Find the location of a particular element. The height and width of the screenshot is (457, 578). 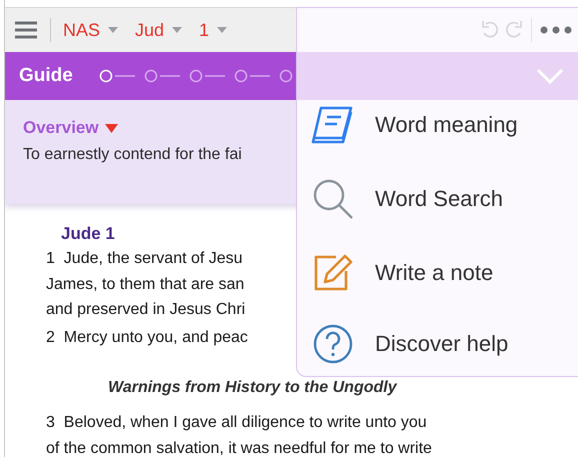

menu-item: Word meaning is located at coordinates (437, 125).